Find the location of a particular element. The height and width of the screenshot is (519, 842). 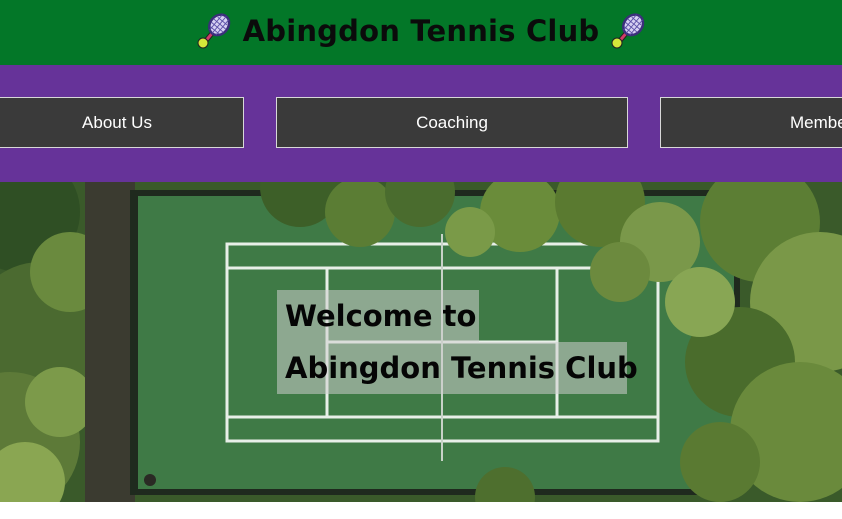

nav-item-label: About Us is located at coordinates (117, 122).